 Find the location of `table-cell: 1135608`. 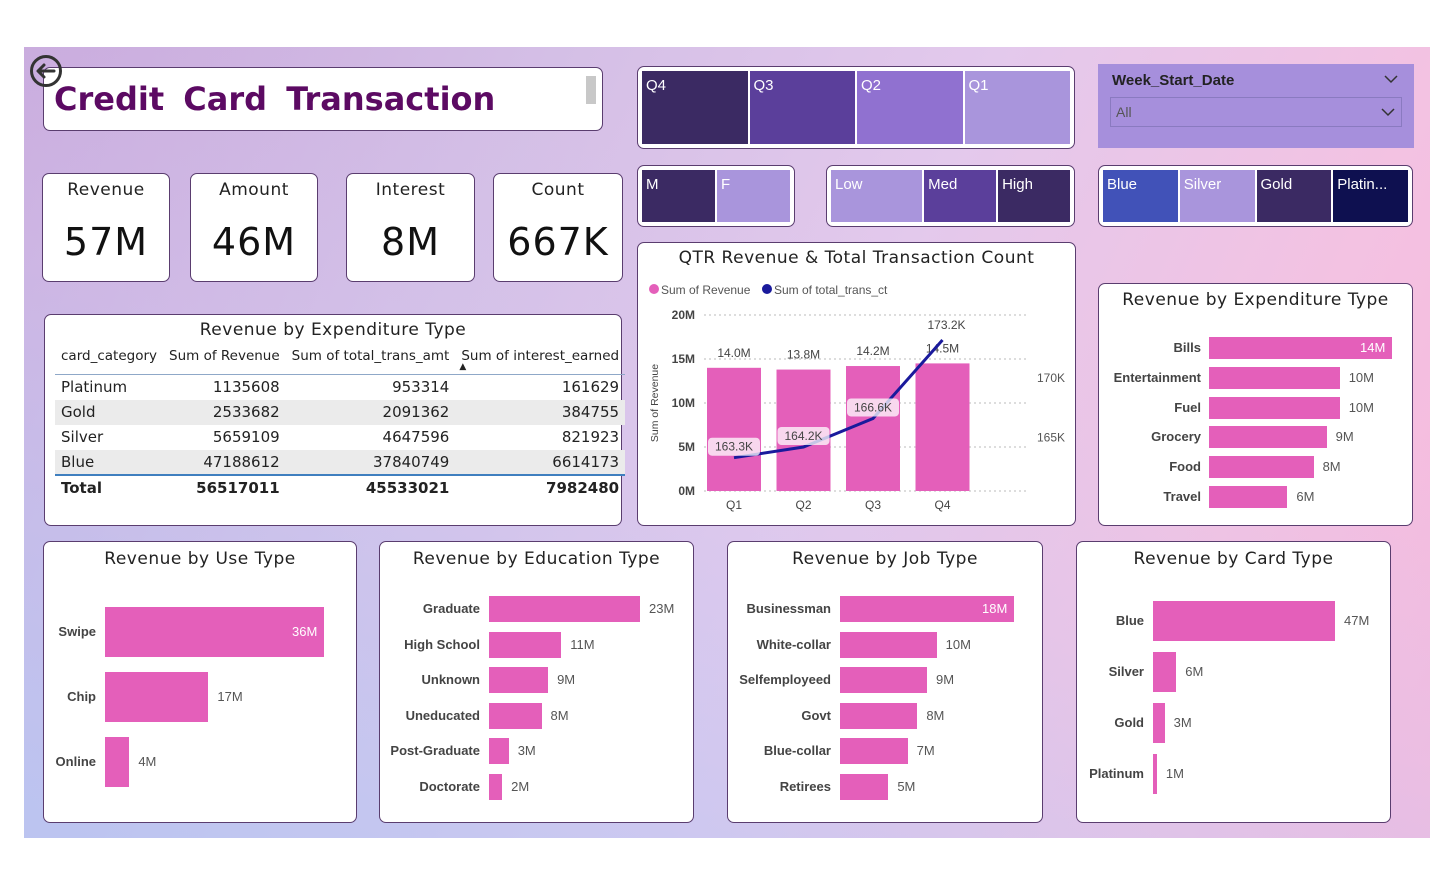

table-cell: 1135608 is located at coordinates (246, 387).